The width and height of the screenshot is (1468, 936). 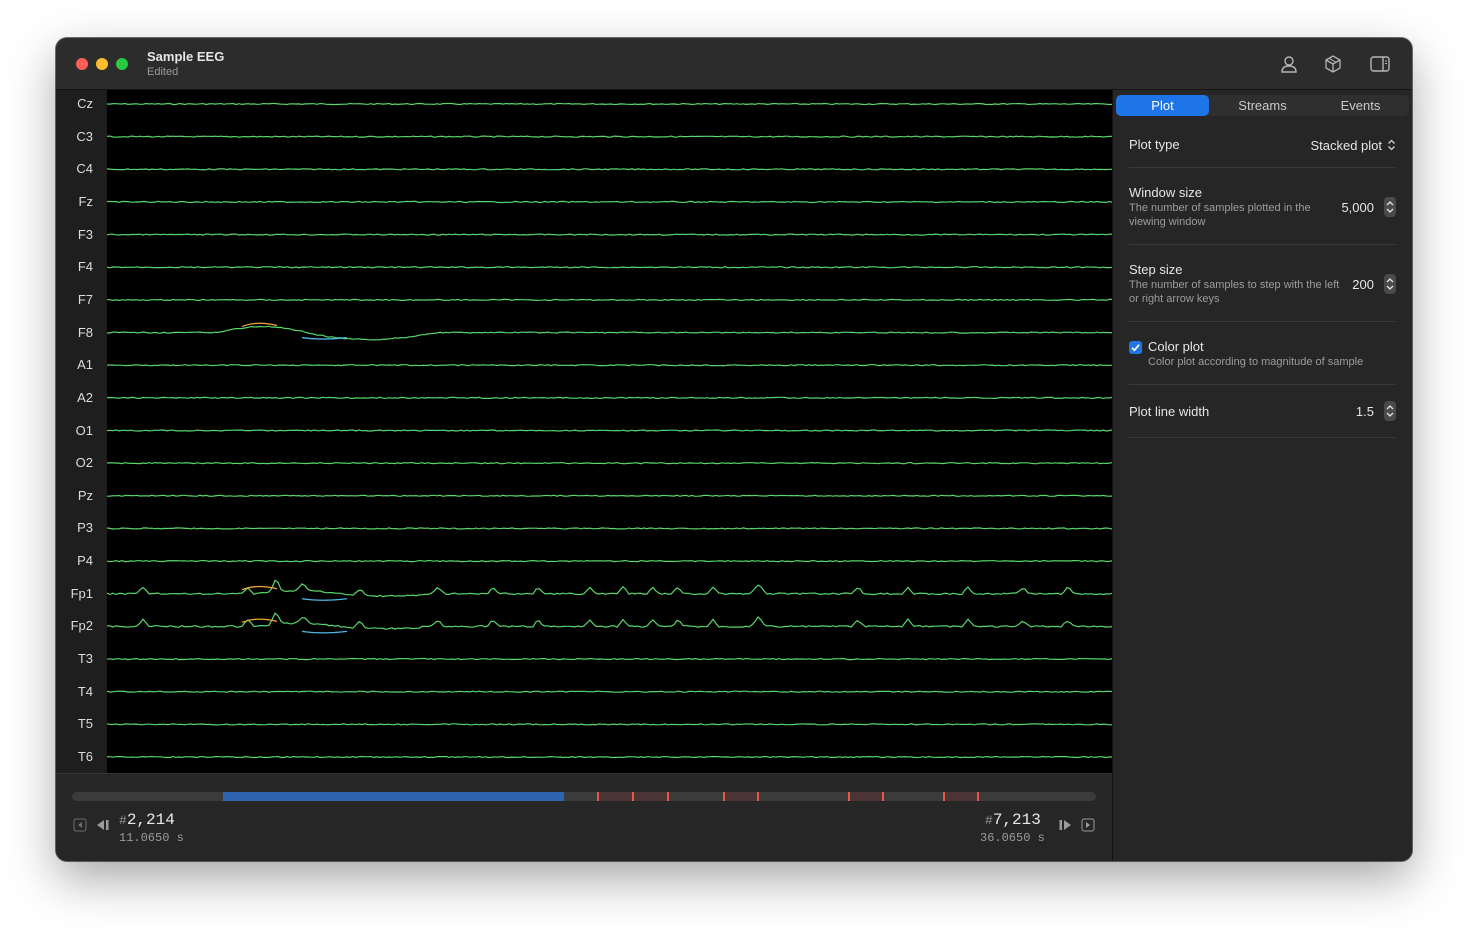 I want to click on line-width-stepper, so click(x=1390, y=411).